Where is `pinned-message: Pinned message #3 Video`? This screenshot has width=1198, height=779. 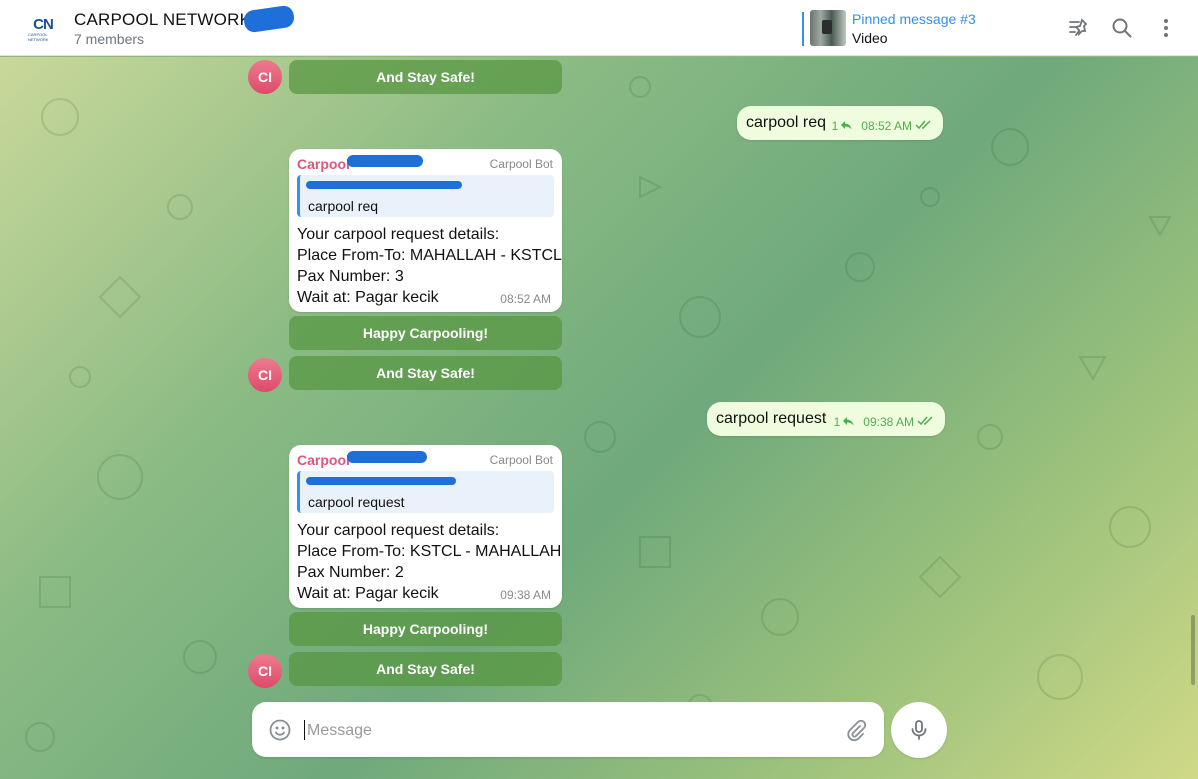
pinned-message: Pinned message #3 Video is located at coordinates (902, 29).